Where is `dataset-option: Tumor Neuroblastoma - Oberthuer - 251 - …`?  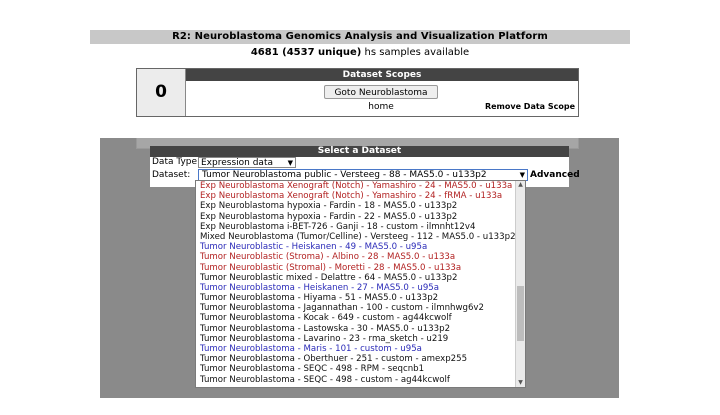 dataset-option: Tumor Neuroblastoma - Oberthuer - 251 - … is located at coordinates (360, 359).